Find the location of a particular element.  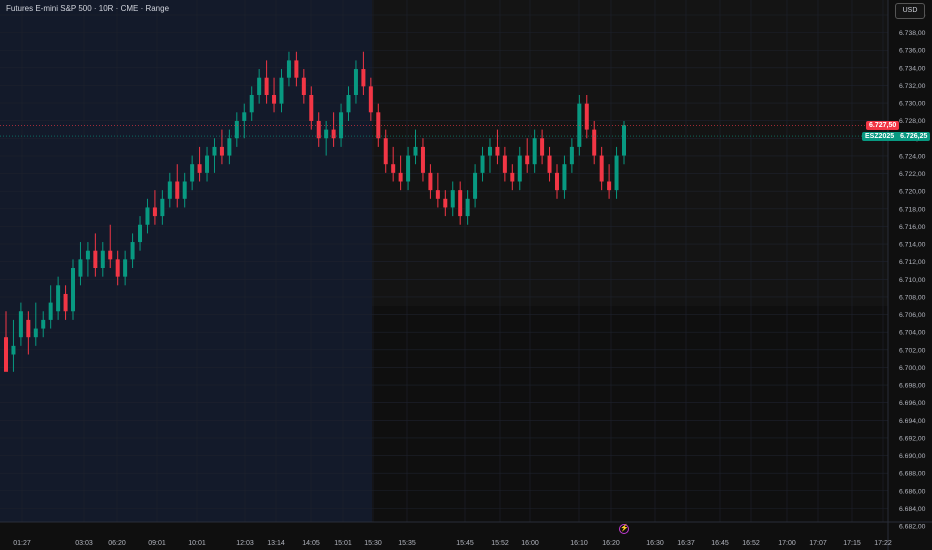

price-tick-label: 6.736,00 is located at coordinates (912, 51).